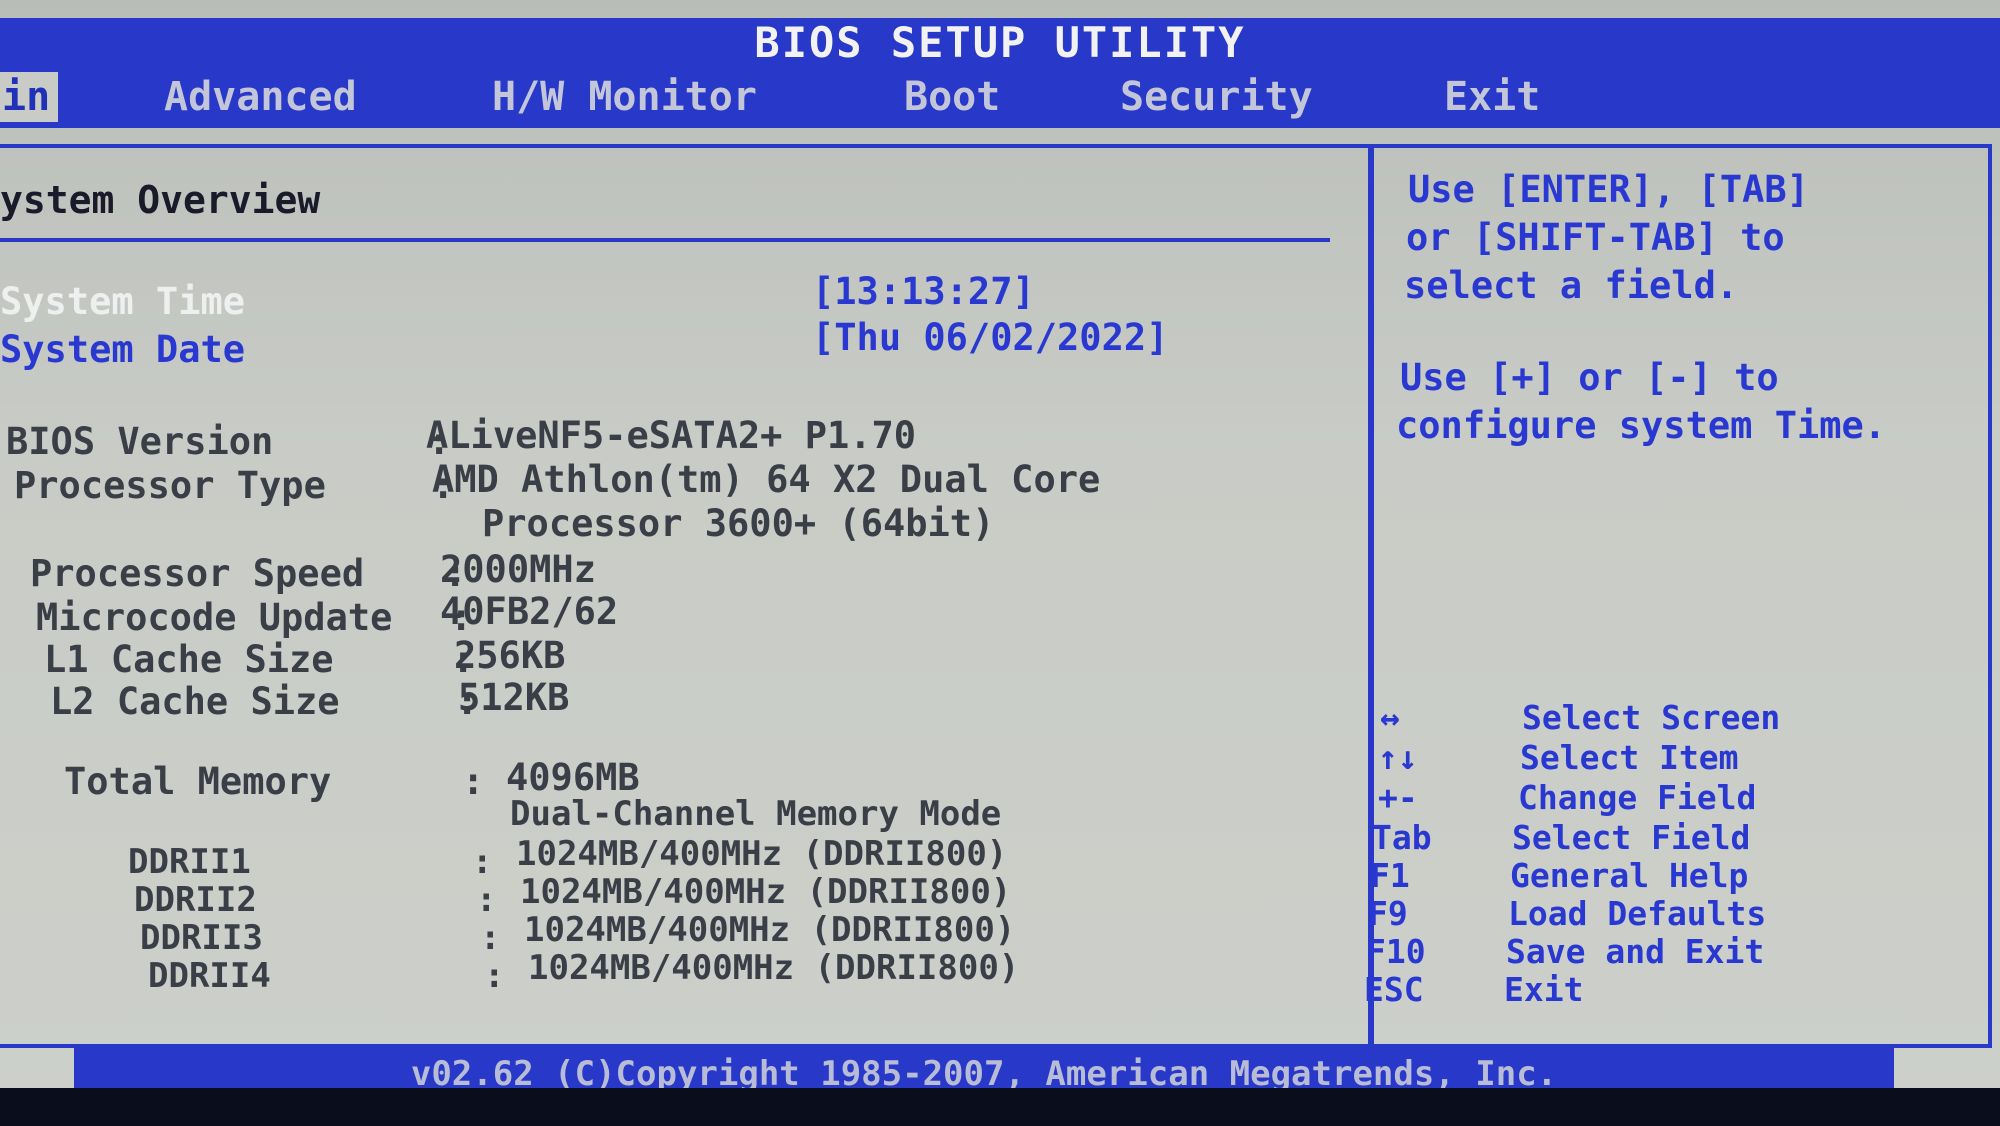 The height and width of the screenshot is (1126, 2000). Describe the element at coordinates (1635, 951) in the screenshot. I see `key-desc: Save and Exit` at that location.